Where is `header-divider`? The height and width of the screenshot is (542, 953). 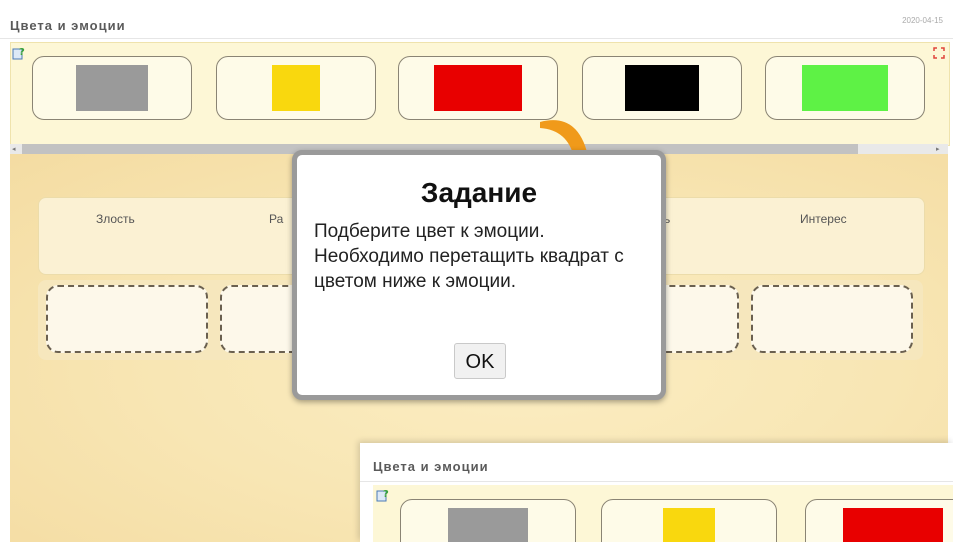
header-divider is located at coordinates (476, 38).